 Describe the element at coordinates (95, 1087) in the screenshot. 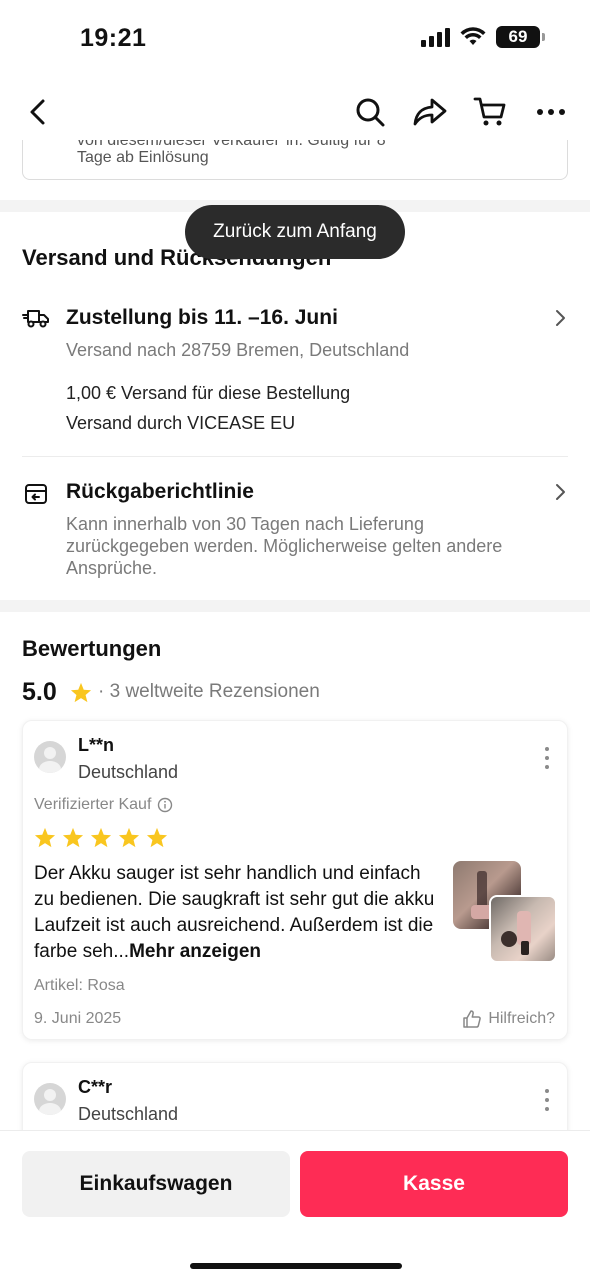

I see `reviewer-name: C**r` at that location.